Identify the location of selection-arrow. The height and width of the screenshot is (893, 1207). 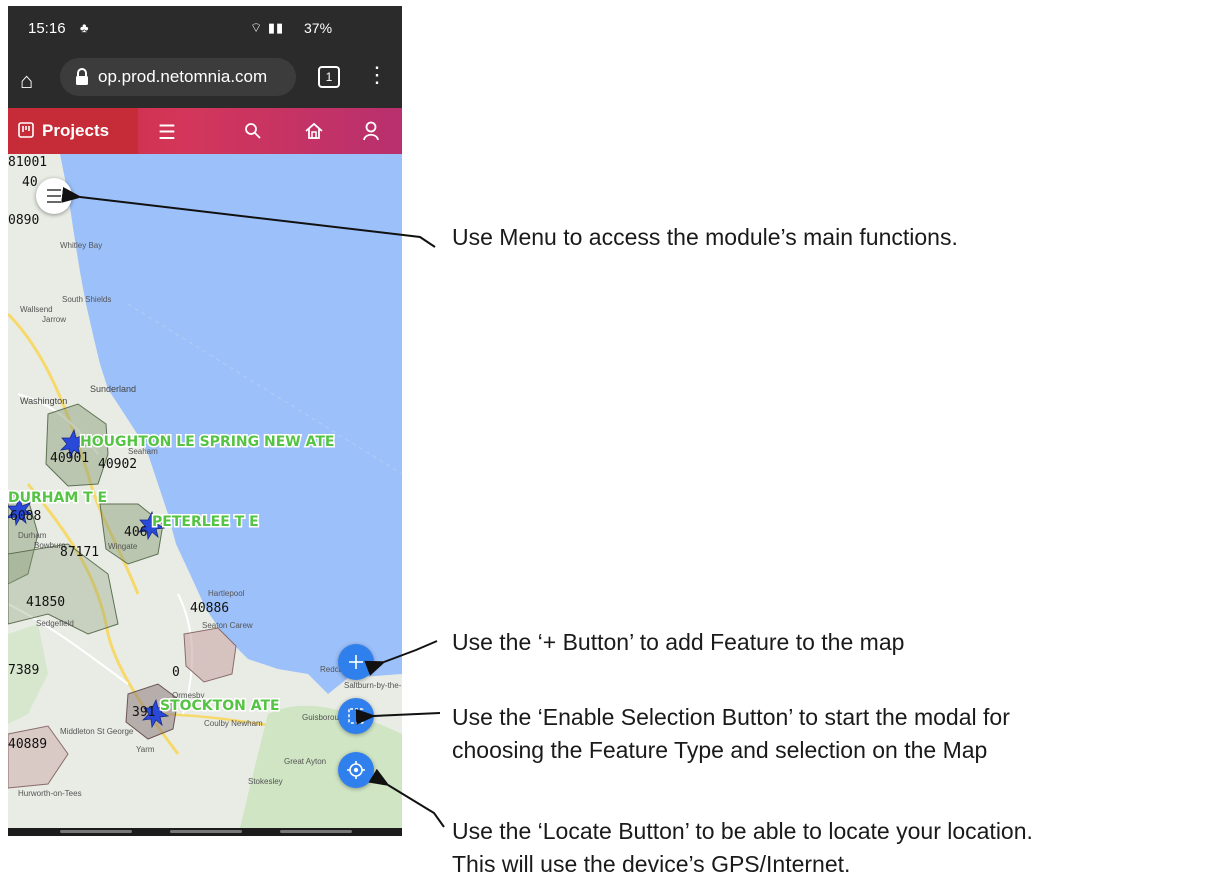
(398, 716).